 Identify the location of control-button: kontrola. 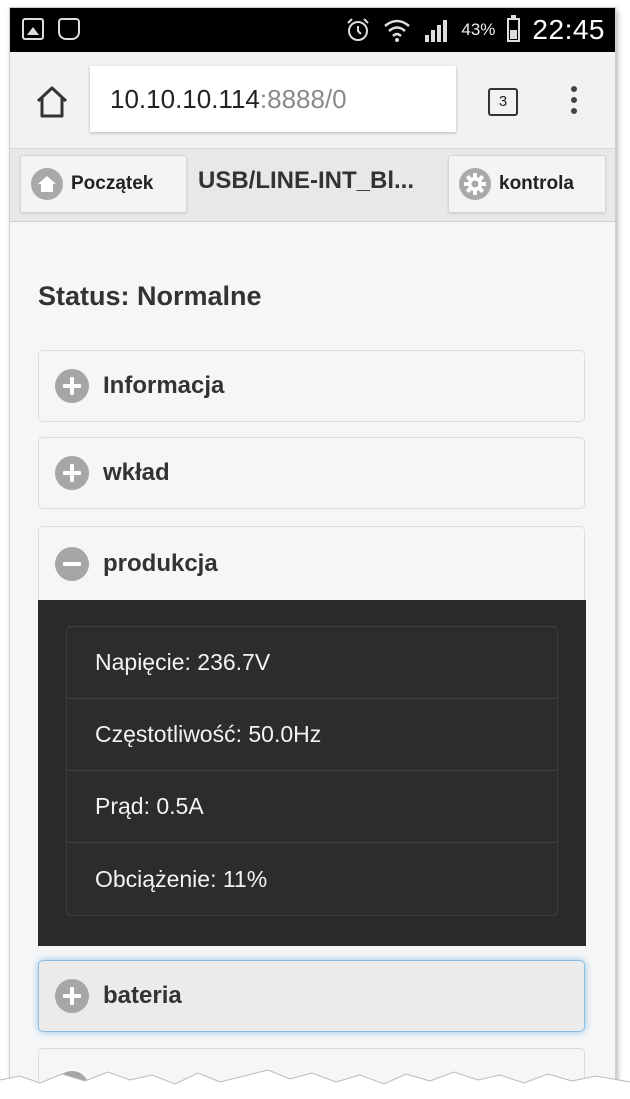
(527, 184).